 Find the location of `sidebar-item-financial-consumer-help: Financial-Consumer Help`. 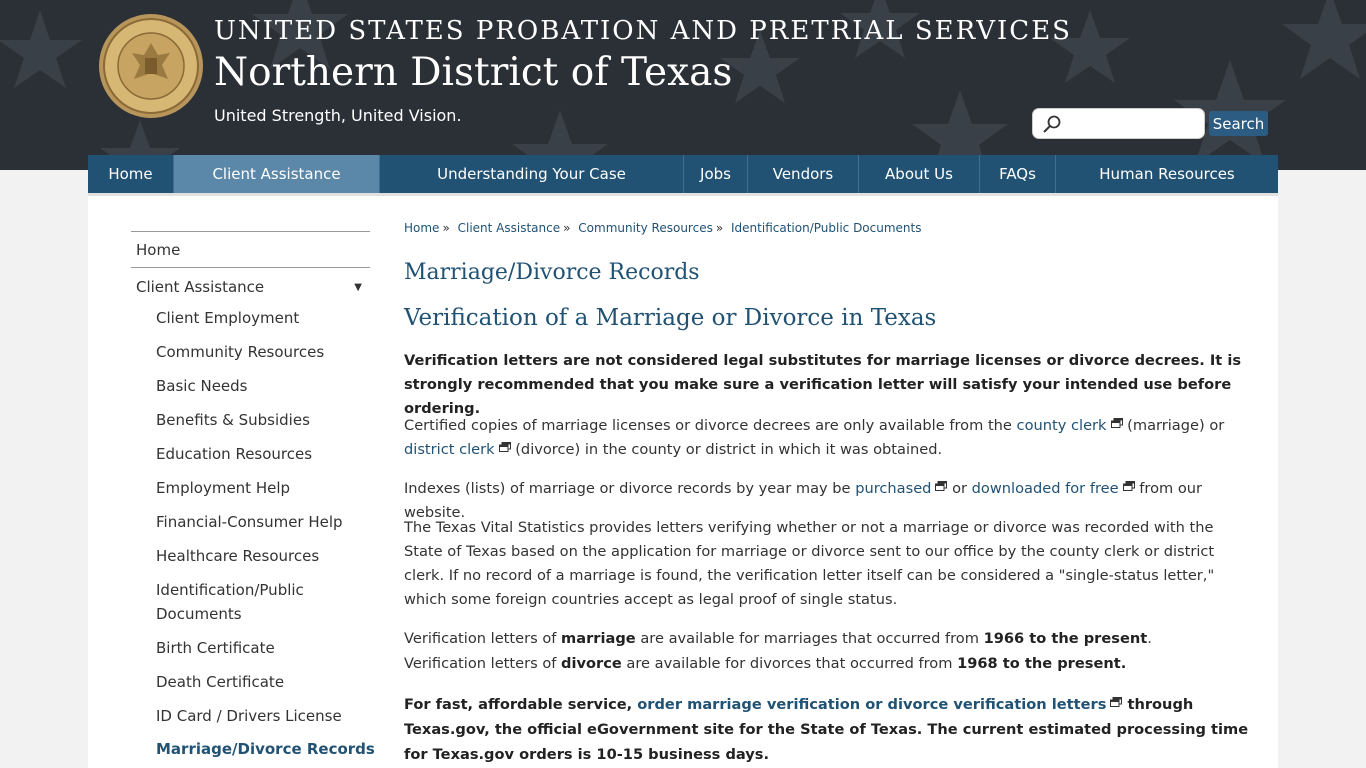

sidebar-item-financial-consumer-help: Financial-Consumer Help is located at coordinates (250, 522).